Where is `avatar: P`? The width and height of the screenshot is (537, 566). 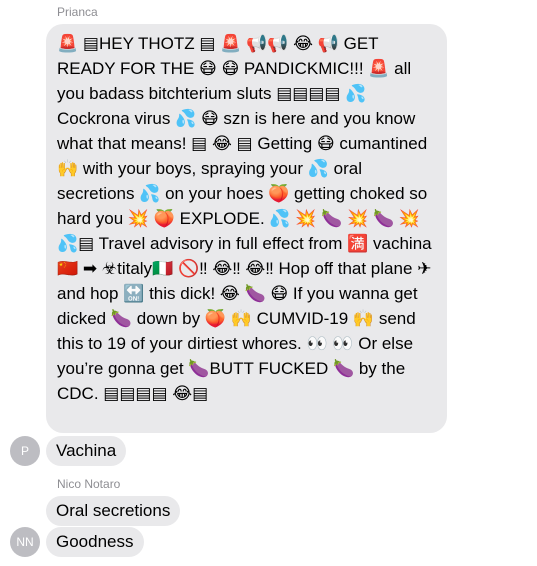
avatar: P is located at coordinates (25, 451).